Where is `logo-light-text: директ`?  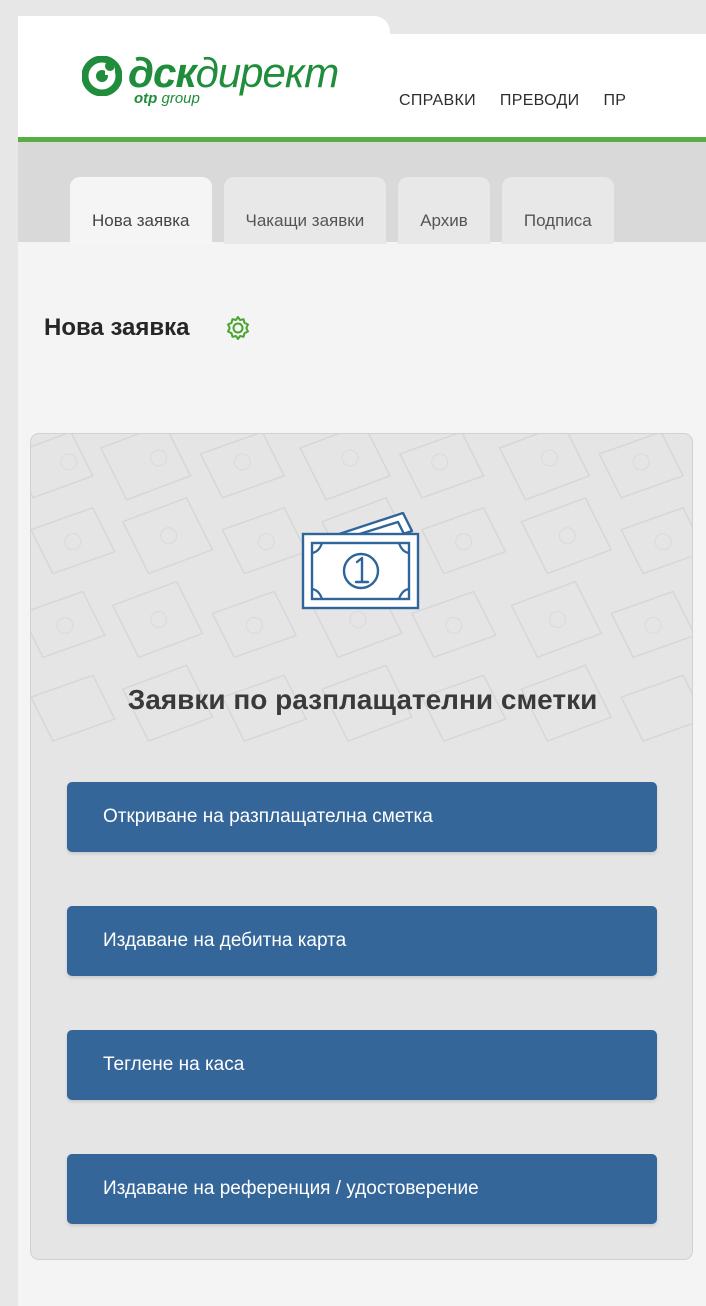 logo-light-text: директ is located at coordinates (267, 72).